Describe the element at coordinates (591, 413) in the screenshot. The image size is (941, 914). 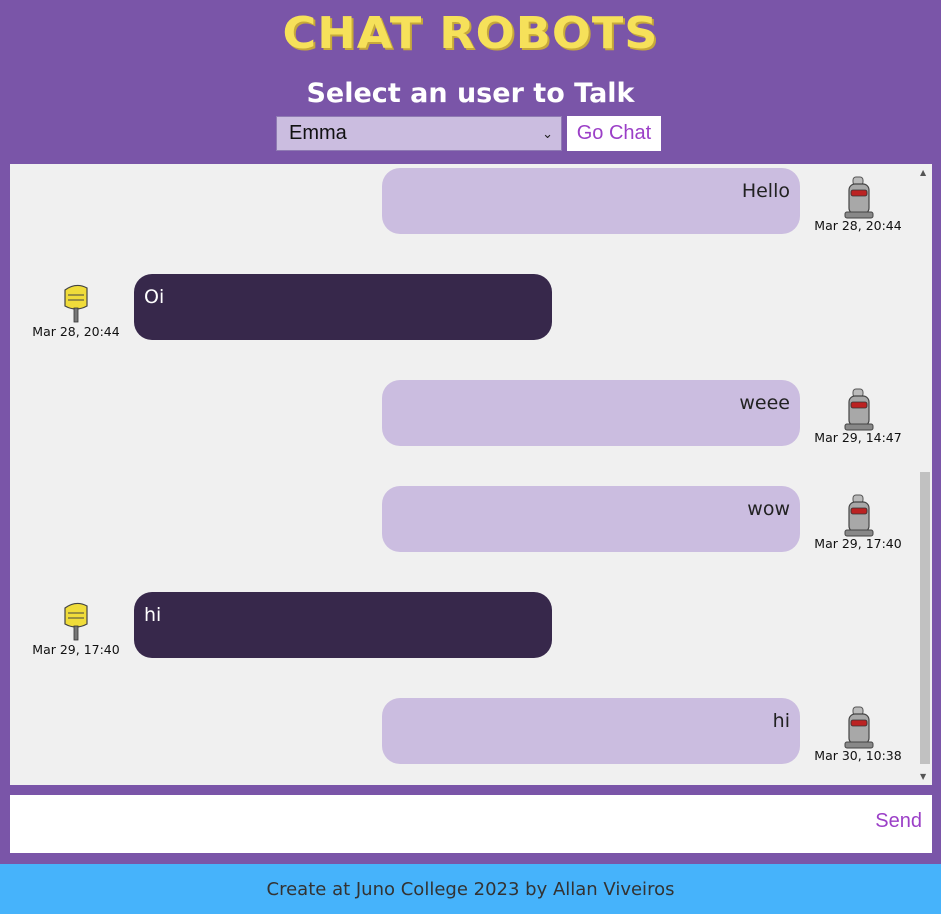
I see `message-bubble-outgoing: weee` at that location.